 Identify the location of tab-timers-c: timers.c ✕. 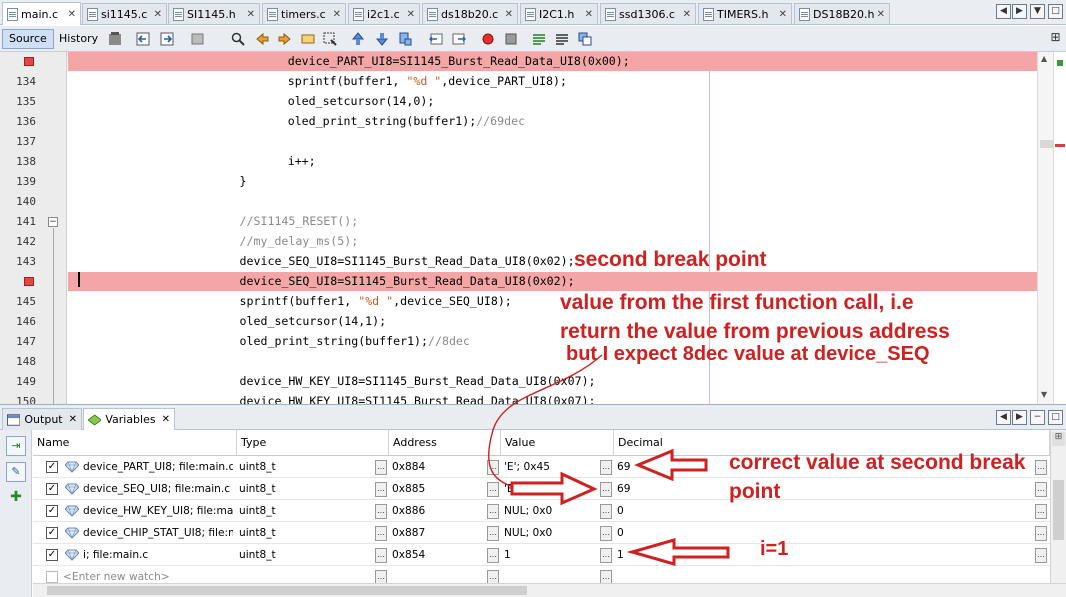
(304, 13).